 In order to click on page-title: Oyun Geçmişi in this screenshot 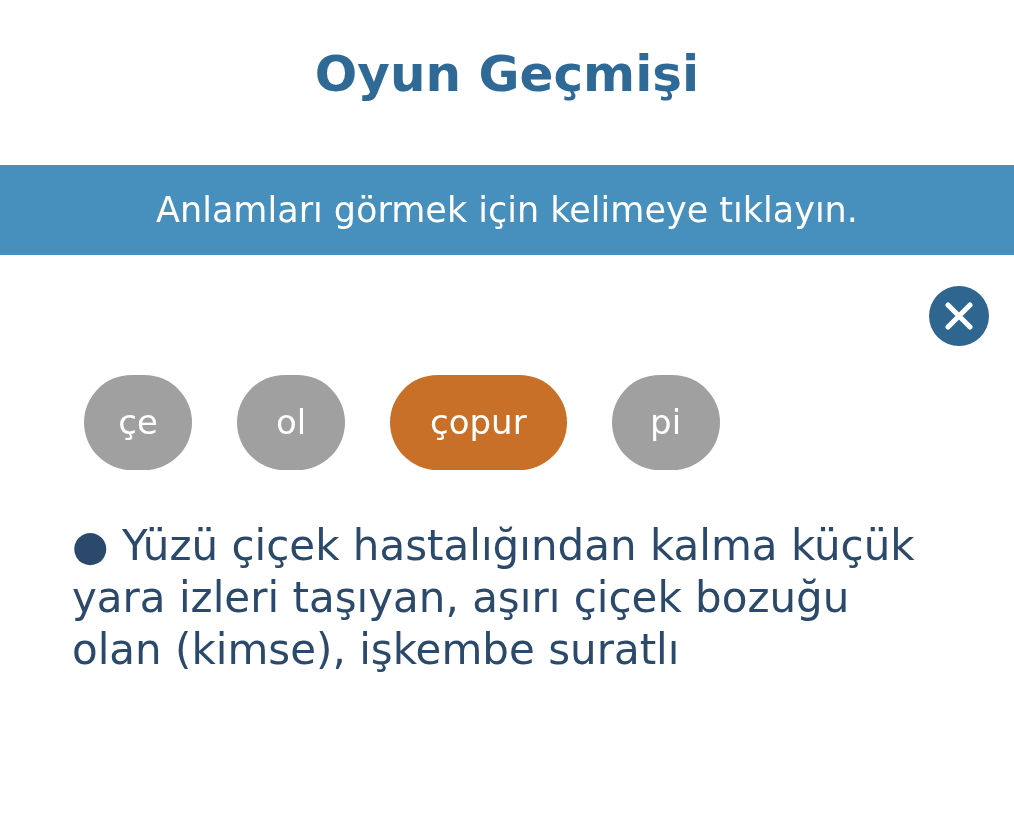, I will do `click(507, 74)`.